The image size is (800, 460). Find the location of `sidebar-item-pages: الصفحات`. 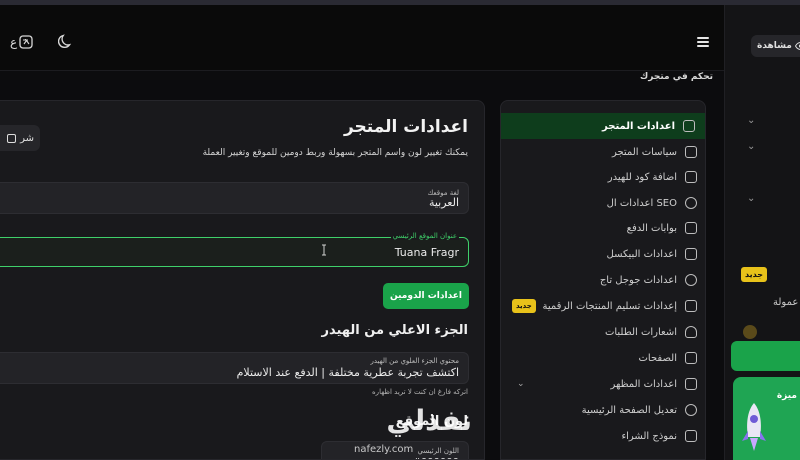

sidebar-item-pages: الصفحات is located at coordinates (603, 358).